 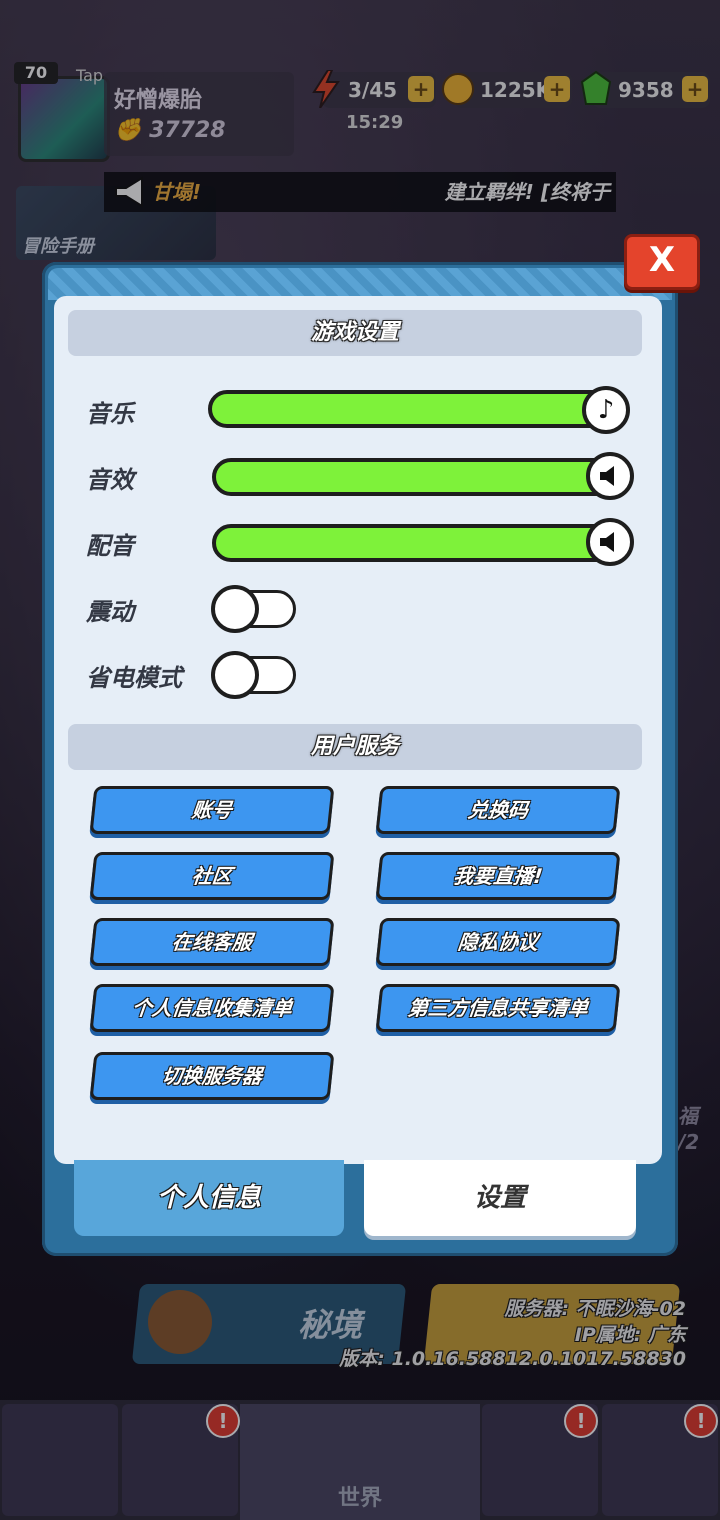 What do you see at coordinates (498, 810) in the screenshot?
I see `redeem-code-button: 兑换码` at bounding box center [498, 810].